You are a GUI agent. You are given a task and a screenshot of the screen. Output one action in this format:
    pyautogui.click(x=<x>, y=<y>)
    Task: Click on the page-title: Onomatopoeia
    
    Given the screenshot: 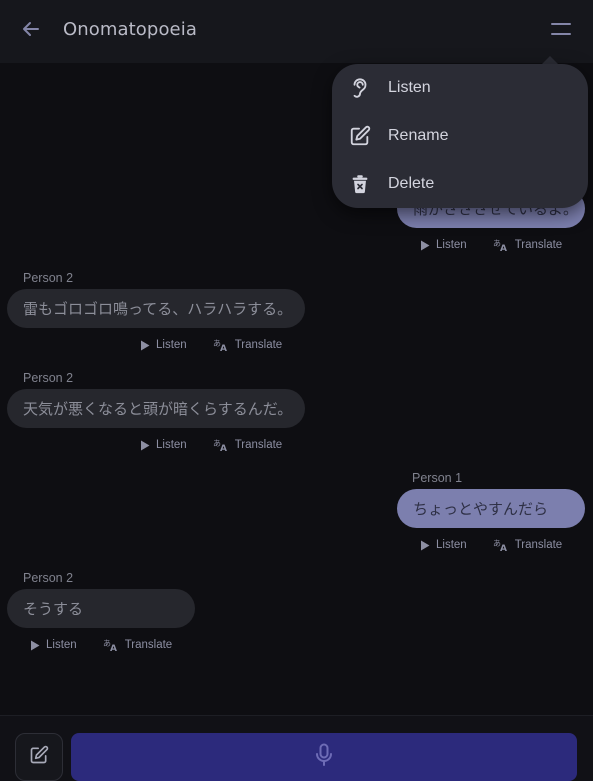 What is the action you would take?
    pyautogui.click(x=130, y=29)
    